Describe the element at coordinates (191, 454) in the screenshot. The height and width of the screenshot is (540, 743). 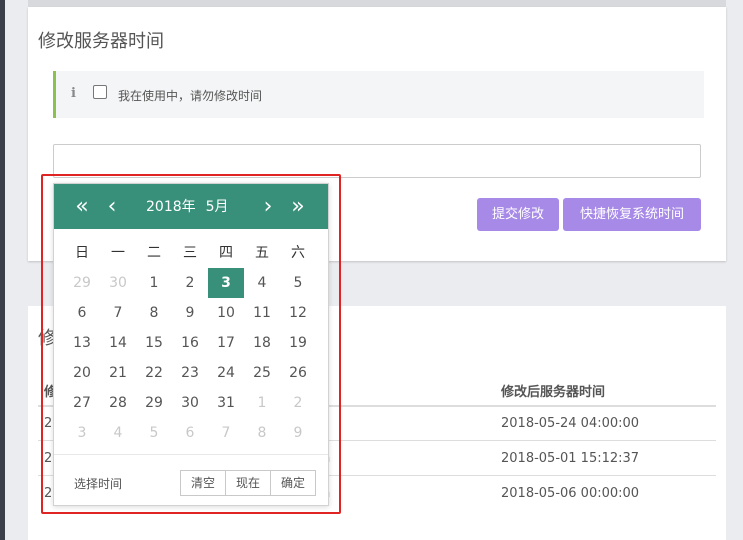
I see `picker-footer-divider` at that location.